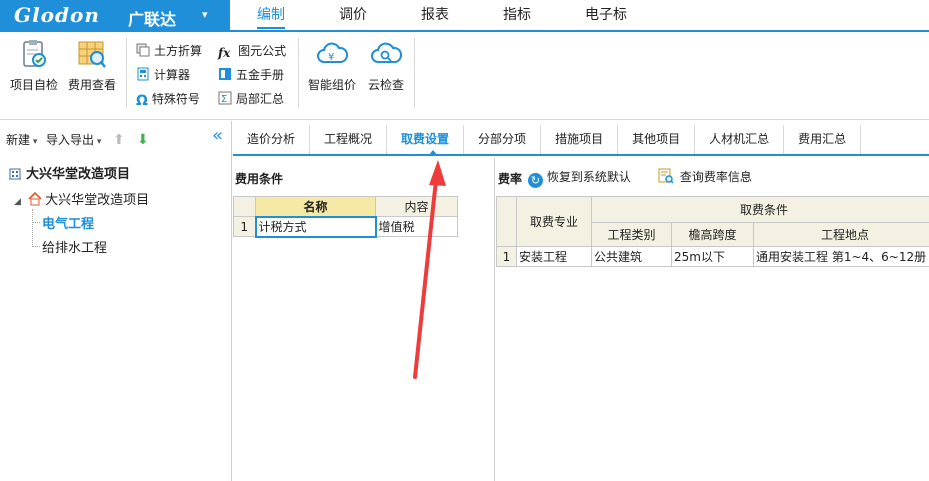 This screenshot has width=929, height=481. I want to click on query-rate-label: 查询费率信息, so click(715, 177).